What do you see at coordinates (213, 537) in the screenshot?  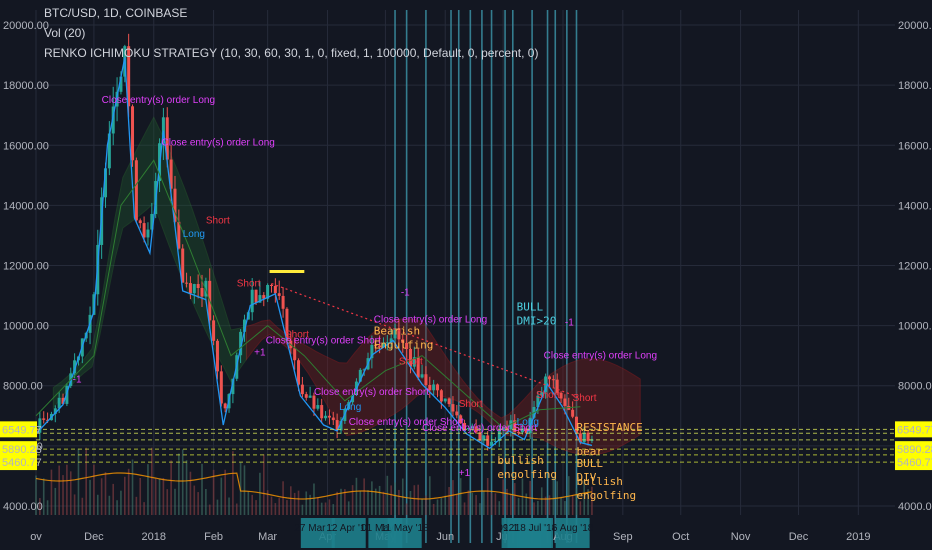 I see `x-tick-label: Feb` at bounding box center [213, 537].